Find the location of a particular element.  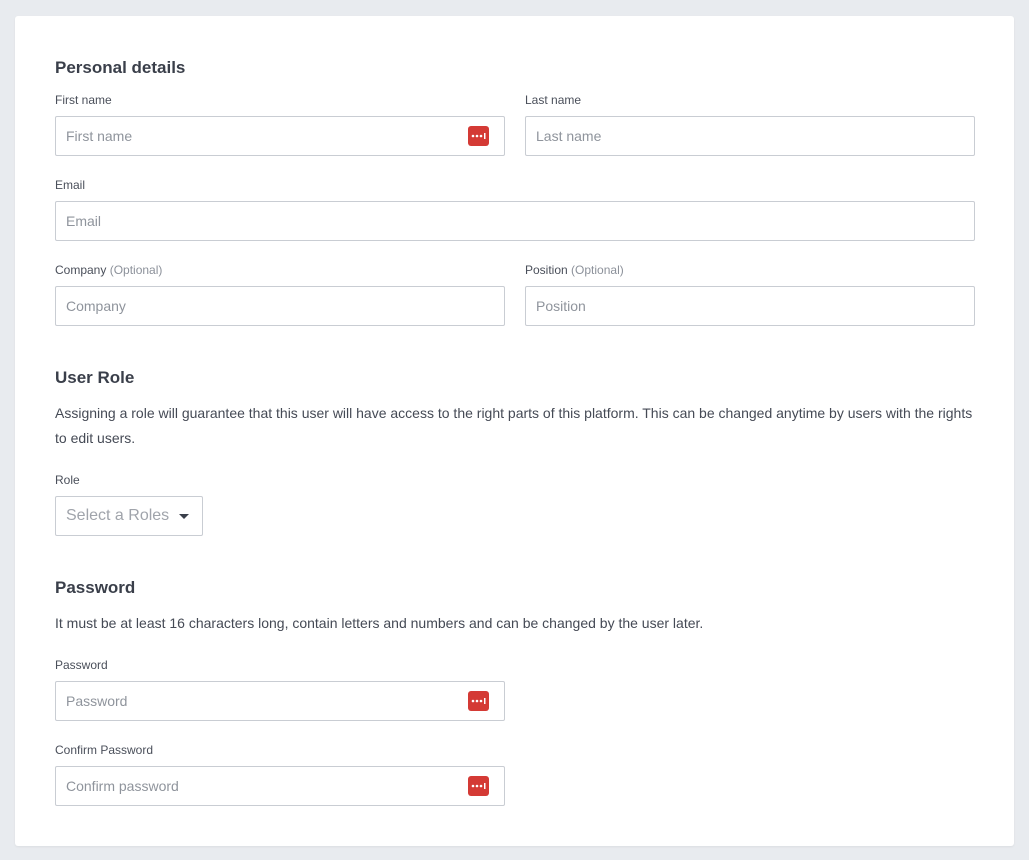

role-select-placeholder: Select a Roles is located at coordinates (118, 515).